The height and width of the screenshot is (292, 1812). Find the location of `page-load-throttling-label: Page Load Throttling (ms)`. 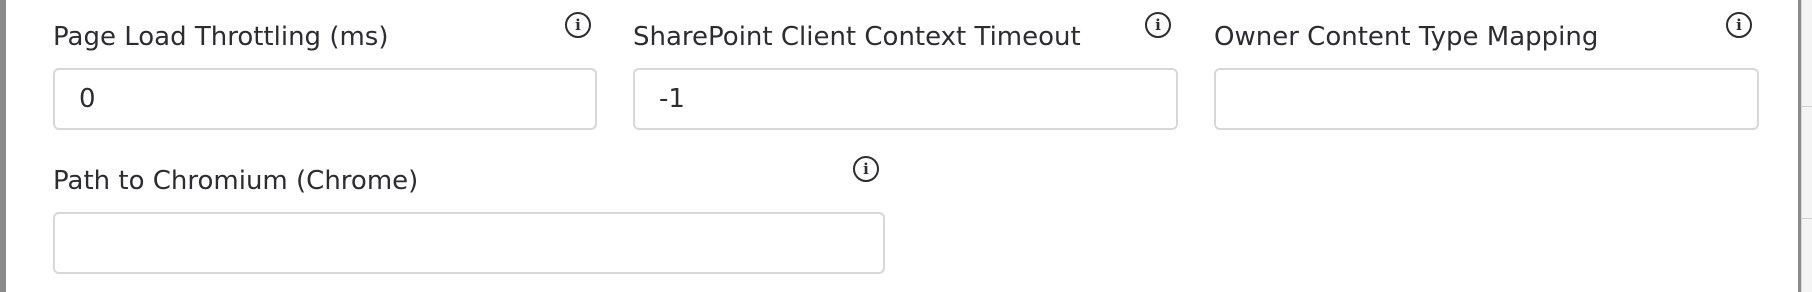

page-load-throttling-label: Page Load Throttling (ms) is located at coordinates (221, 37).